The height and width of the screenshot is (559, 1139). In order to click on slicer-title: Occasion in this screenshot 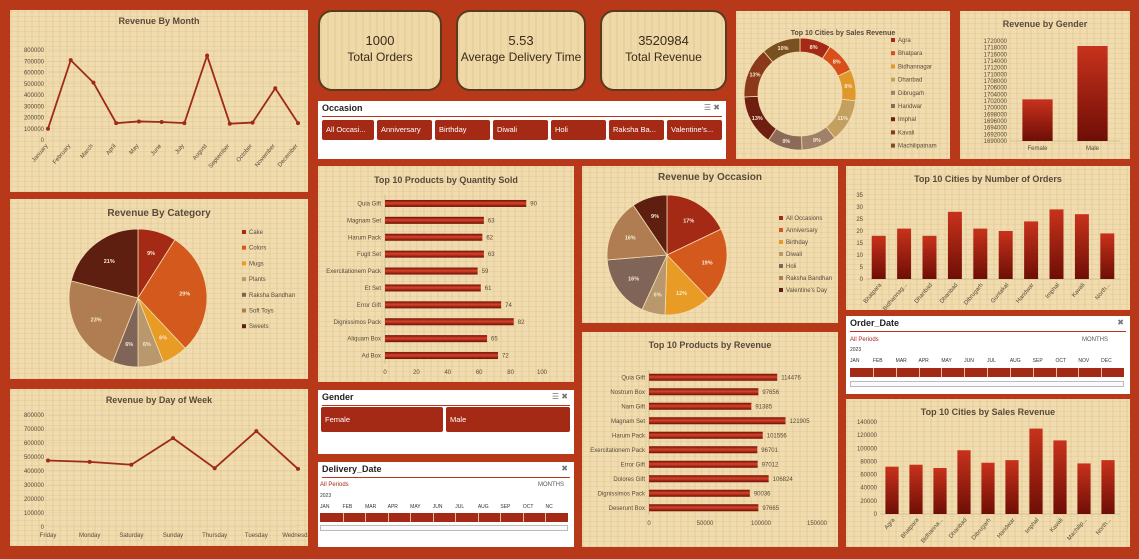, I will do `click(342, 108)`.